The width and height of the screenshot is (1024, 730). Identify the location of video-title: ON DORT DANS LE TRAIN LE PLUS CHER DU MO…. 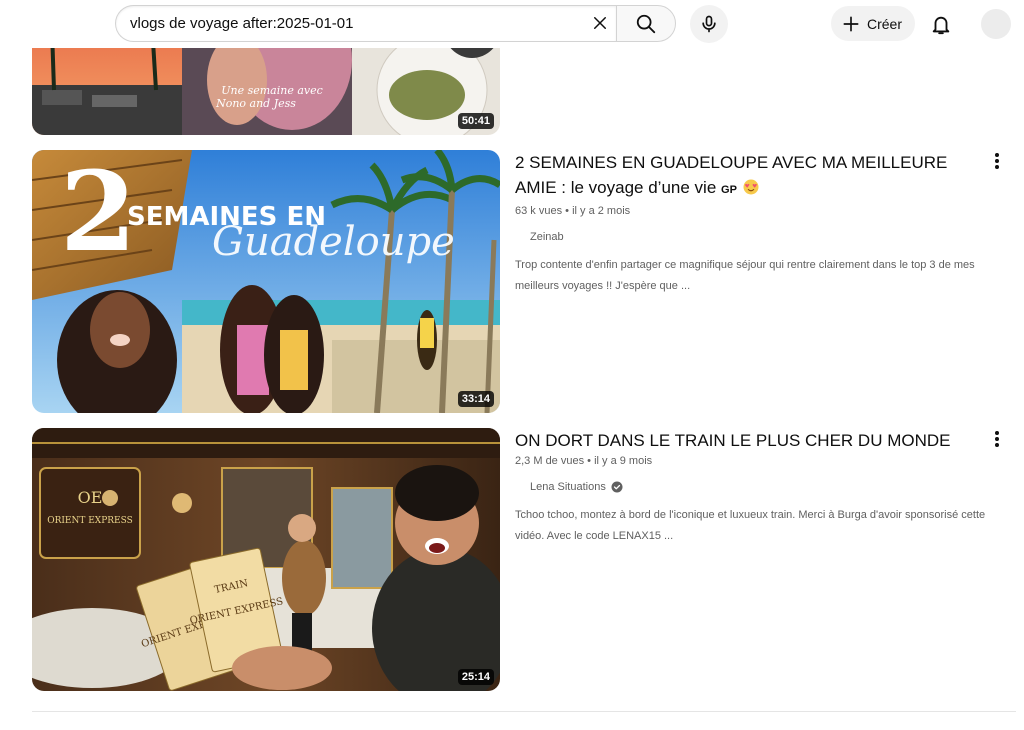
(745, 440).